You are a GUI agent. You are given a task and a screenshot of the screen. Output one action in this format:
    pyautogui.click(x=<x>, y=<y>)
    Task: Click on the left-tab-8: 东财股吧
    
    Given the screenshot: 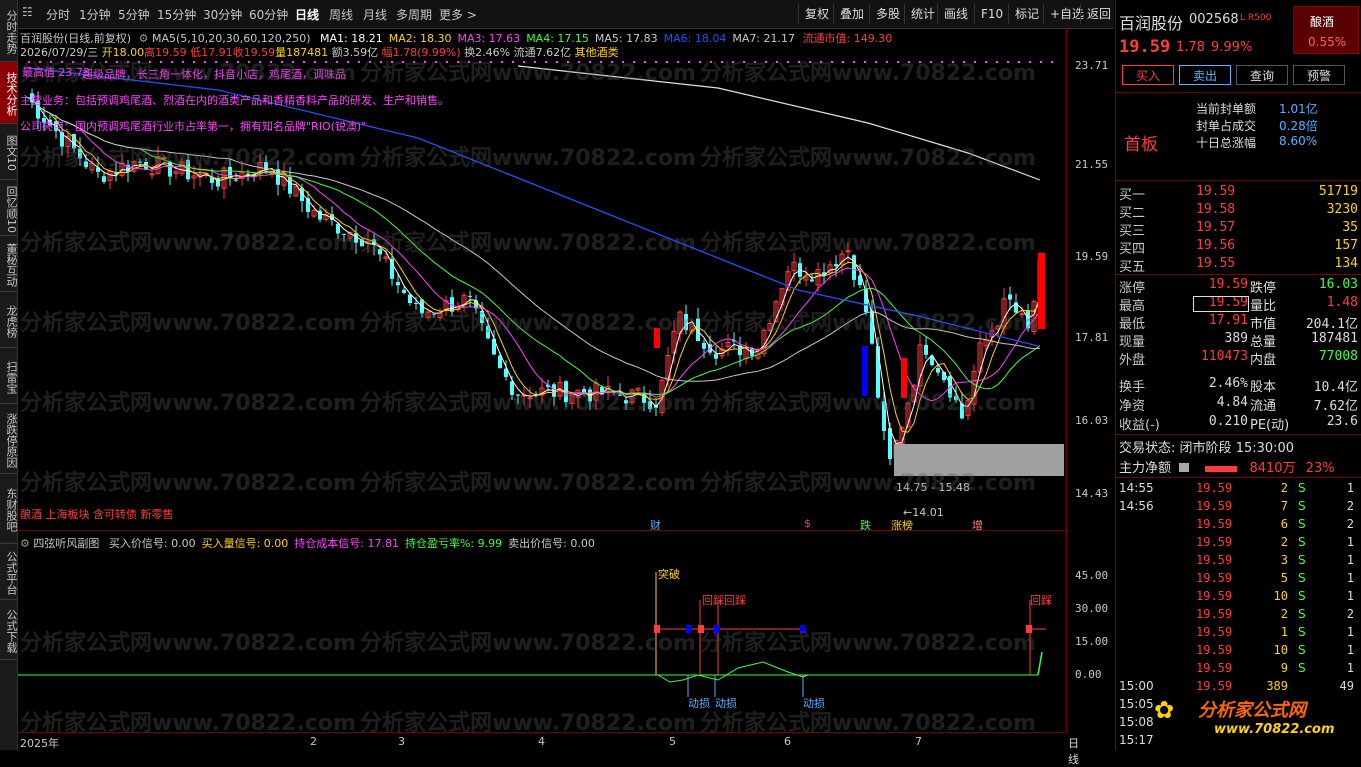 What is the action you would take?
    pyautogui.click(x=9, y=509)
    